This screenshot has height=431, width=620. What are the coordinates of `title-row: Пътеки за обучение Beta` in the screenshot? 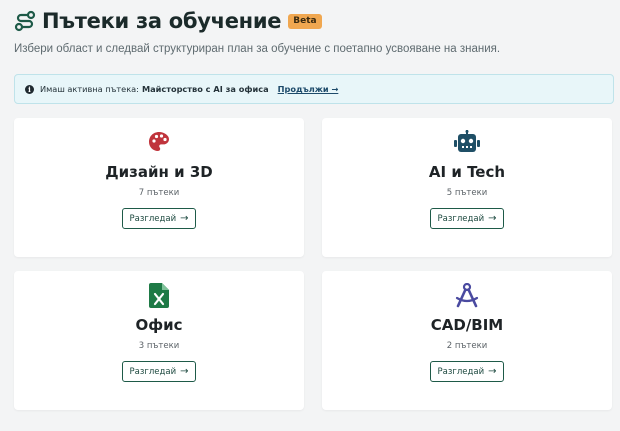 It's located at (310, 21).